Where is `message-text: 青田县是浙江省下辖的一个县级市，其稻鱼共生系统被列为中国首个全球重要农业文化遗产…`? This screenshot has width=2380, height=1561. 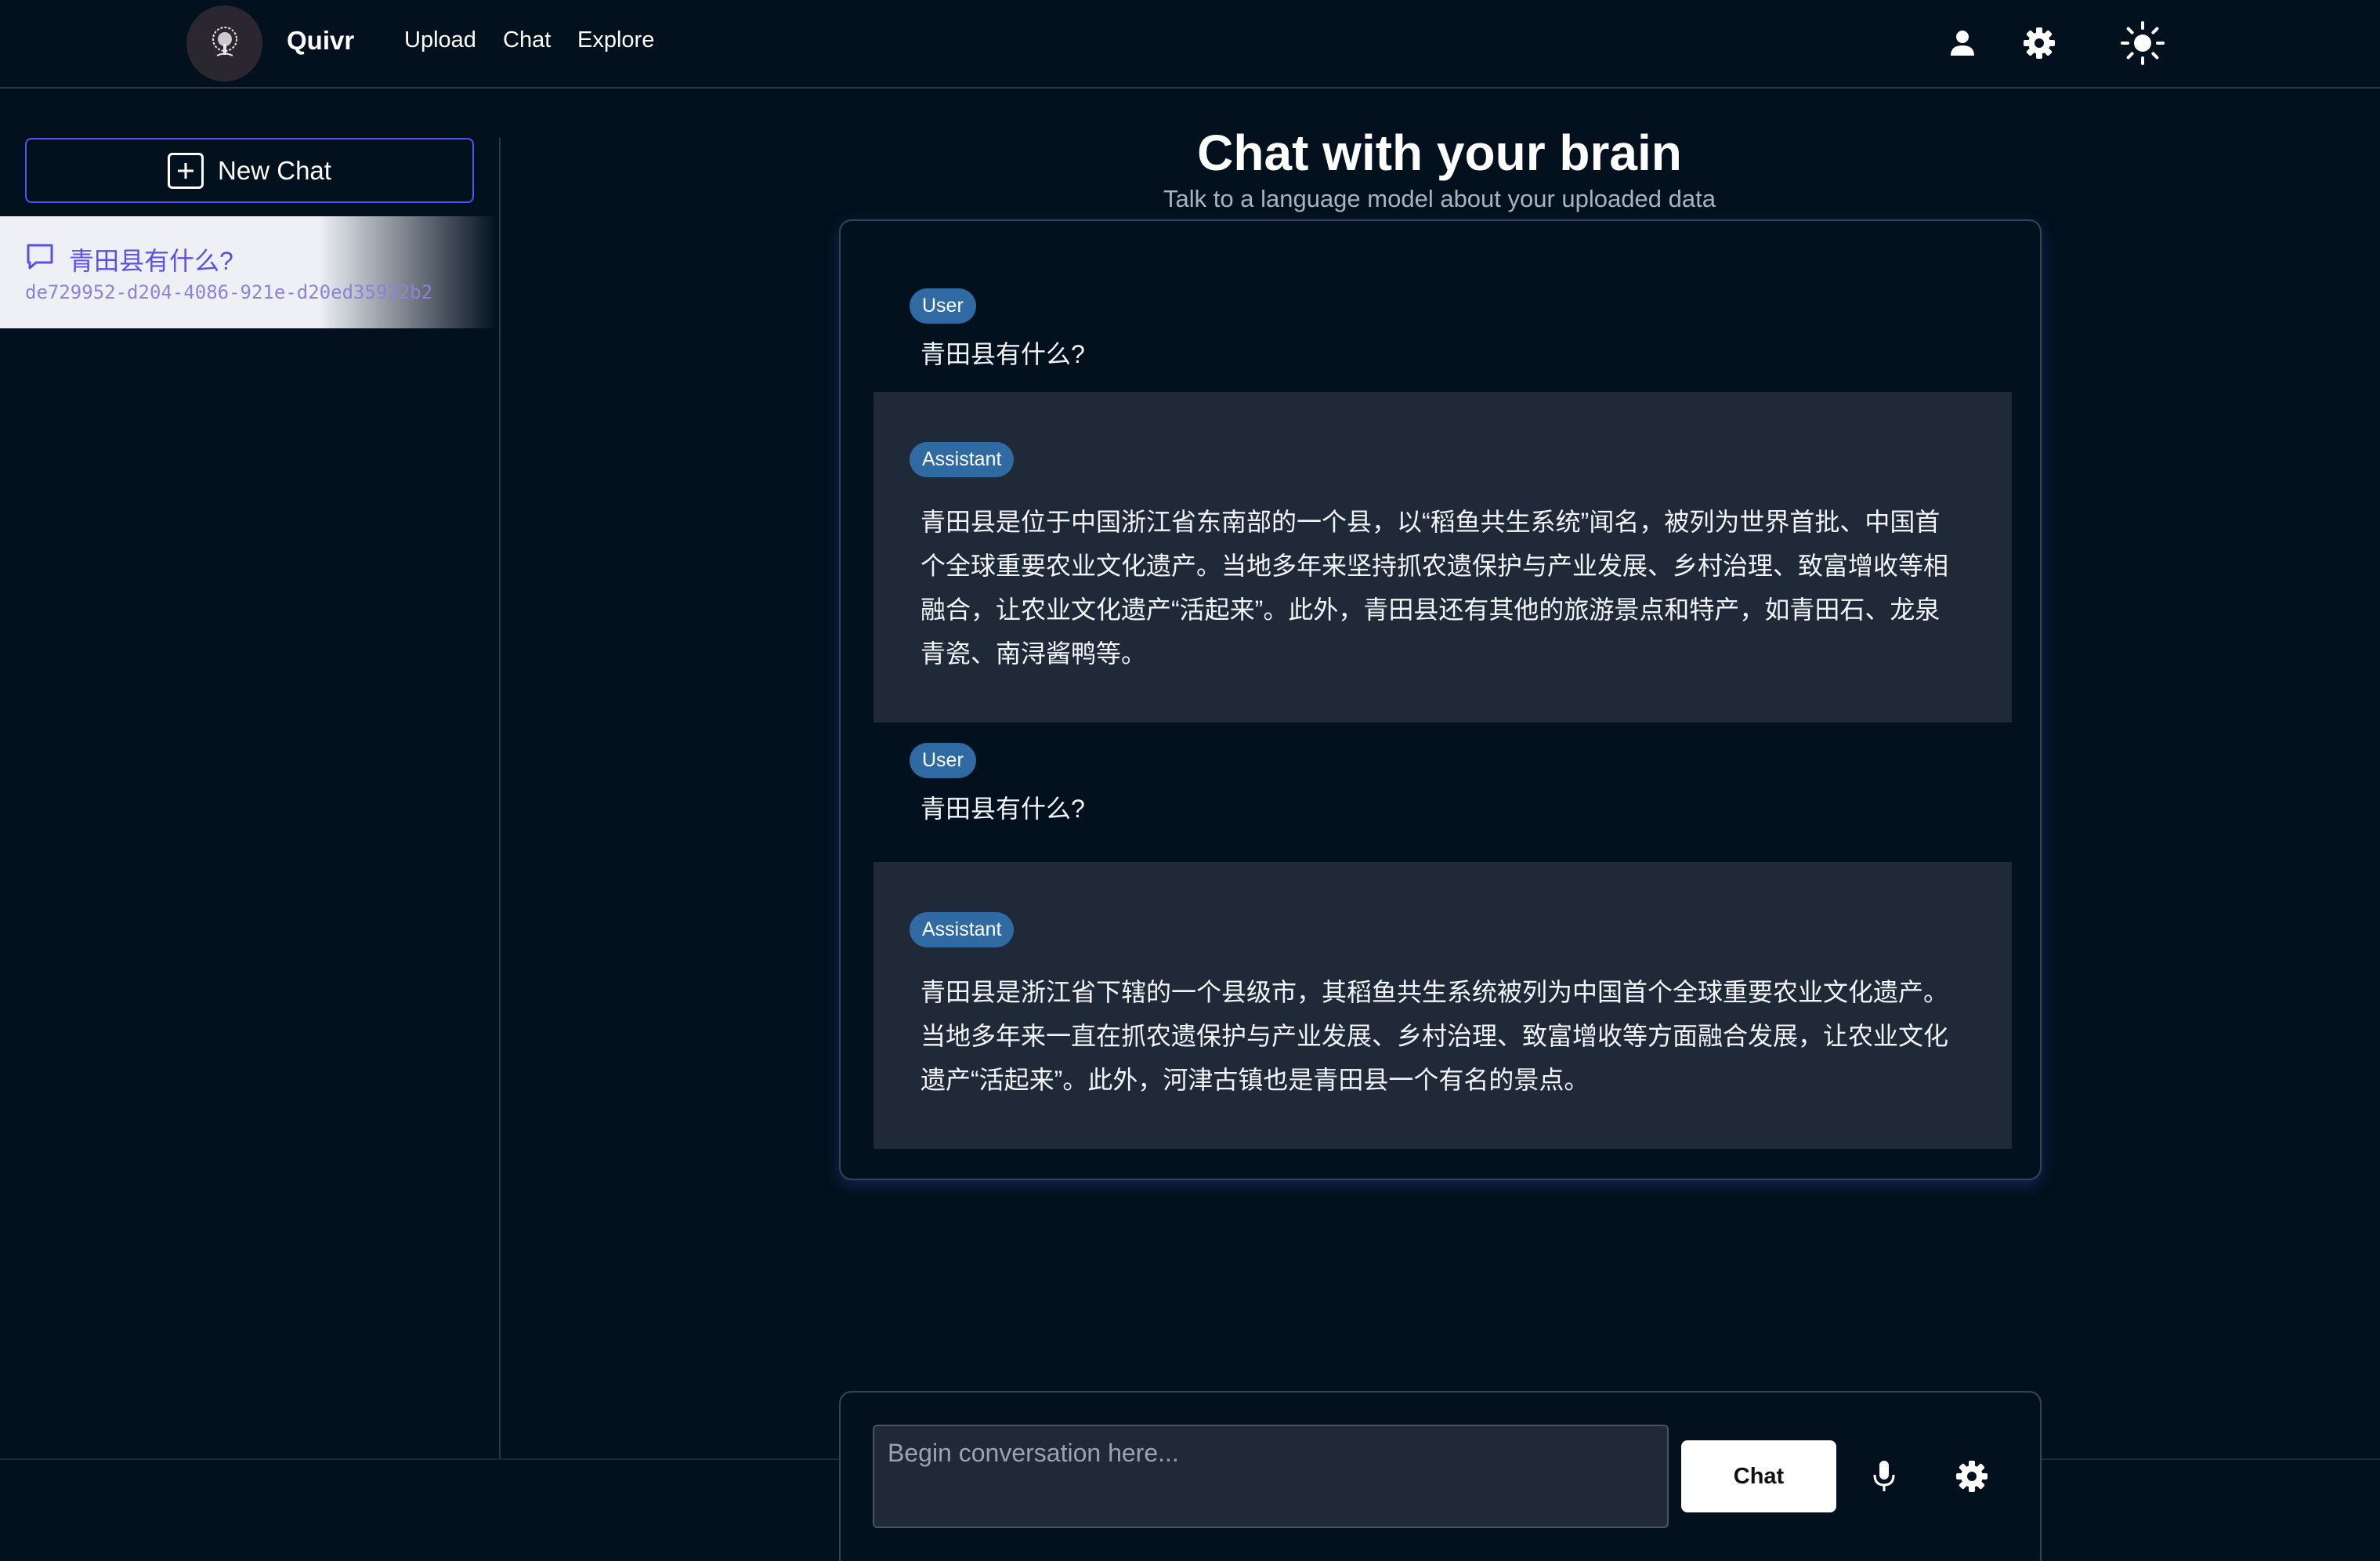
message-text: 青田县是浙江省下辖的一个县级市，其稻鱼共生系统被列为中国首个全球重要农业文化遗产… is located at coordinates (1435, 1036).